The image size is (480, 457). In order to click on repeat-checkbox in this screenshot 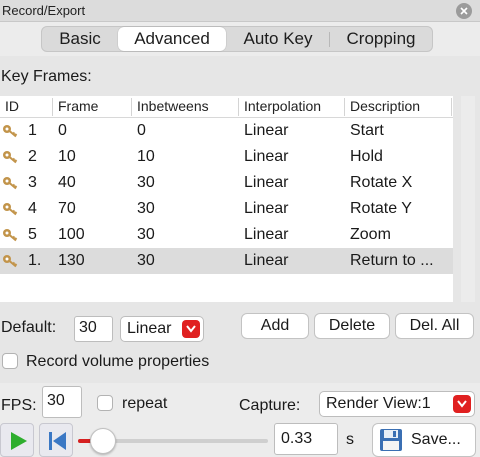, I will do `click(105, 403)`.